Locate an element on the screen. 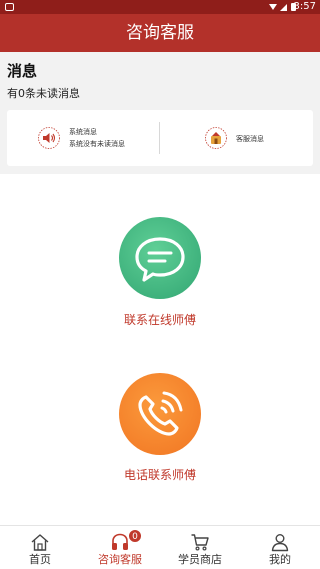 This screenshot has height=569, width=320. notification-icon is located at coordinates (9, 7).